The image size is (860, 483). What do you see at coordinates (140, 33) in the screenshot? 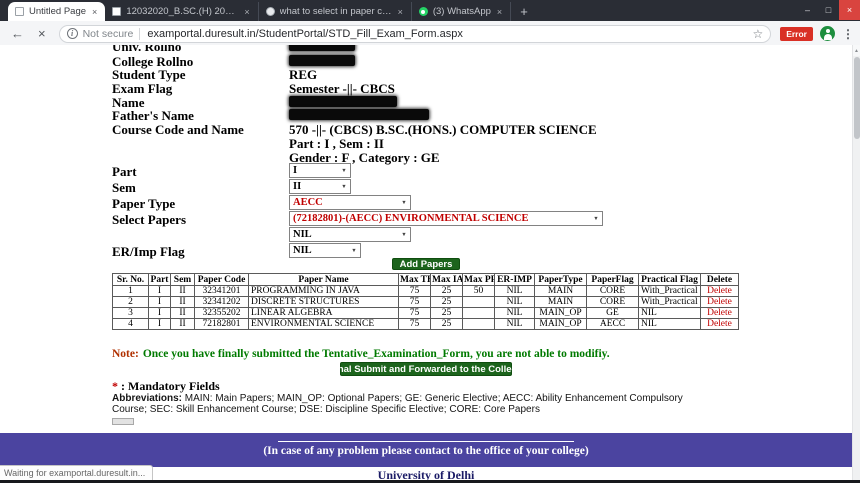
I see `omnibox-divider` at bounding box center [140, 33].